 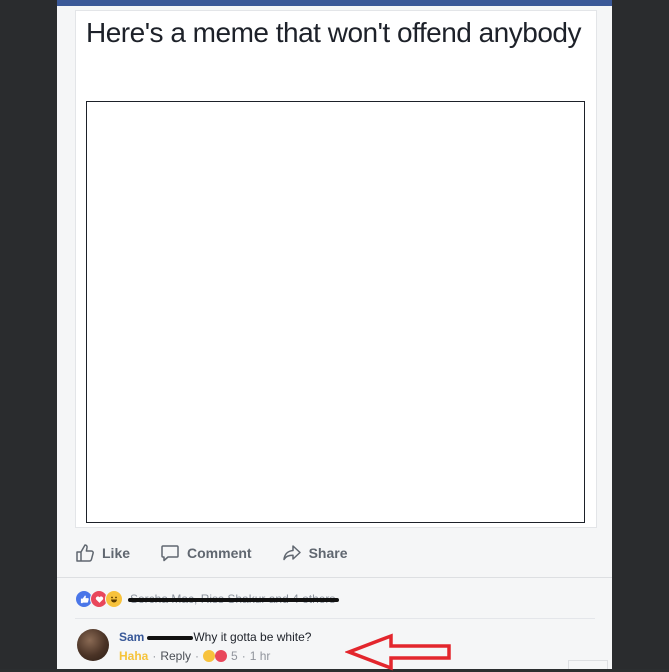 What do you see at coordinates (398, 652) in the screenshot?
I see `red-arrow-annotation` at bounding box center [398, 652].